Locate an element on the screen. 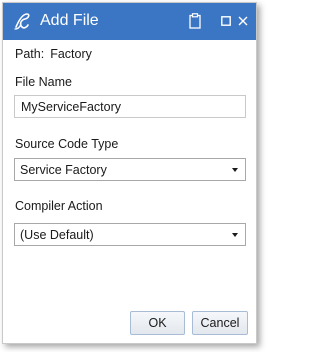  cancel-button: Cancel is located at coordinates (220, 323).